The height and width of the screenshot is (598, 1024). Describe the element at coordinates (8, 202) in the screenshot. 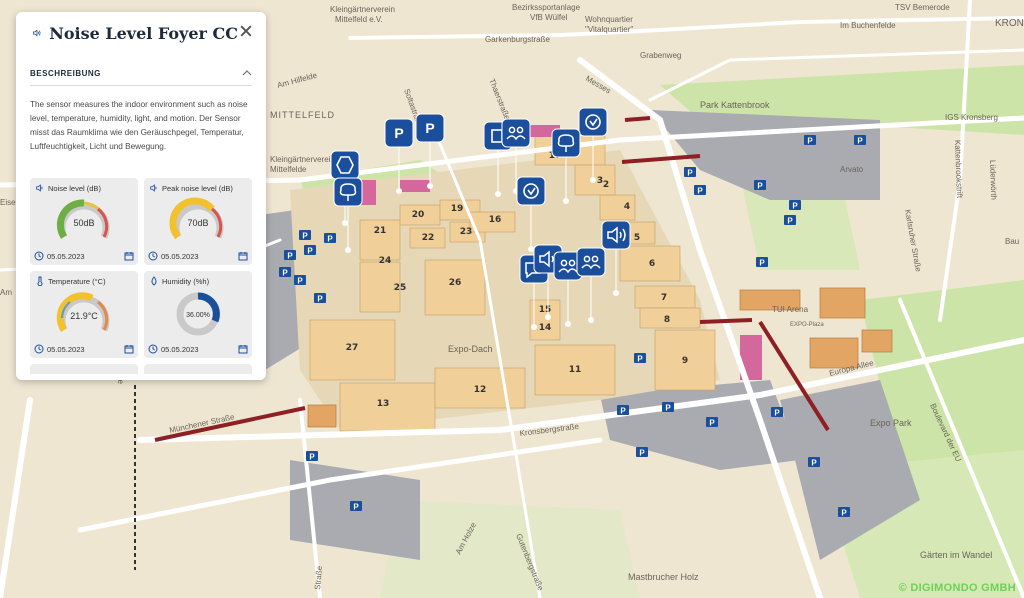

I see `svg-text: Eise` at that location.